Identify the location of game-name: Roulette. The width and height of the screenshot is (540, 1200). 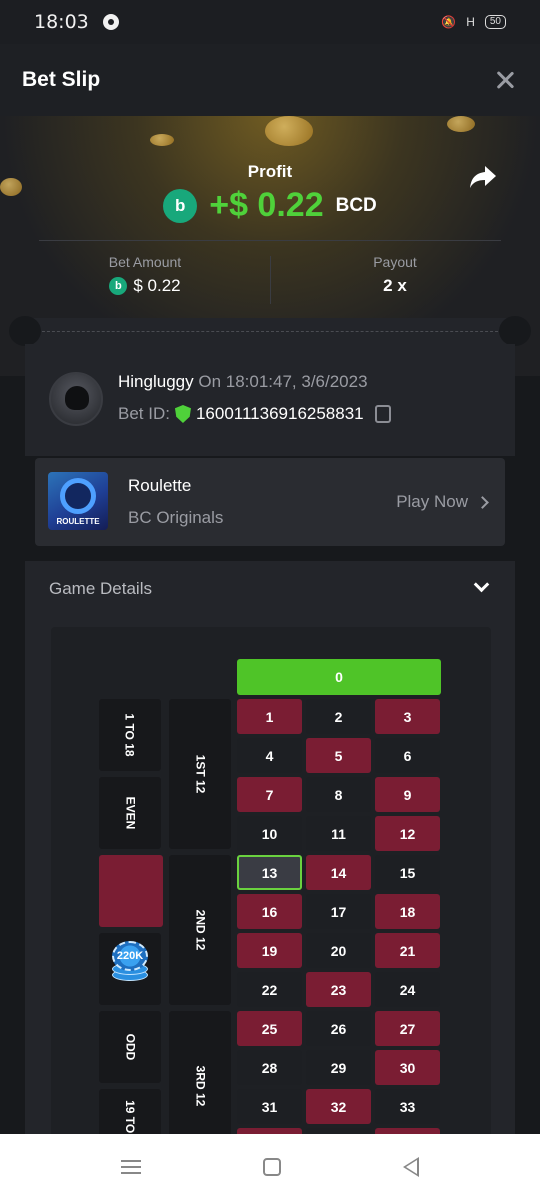
(160, 485).